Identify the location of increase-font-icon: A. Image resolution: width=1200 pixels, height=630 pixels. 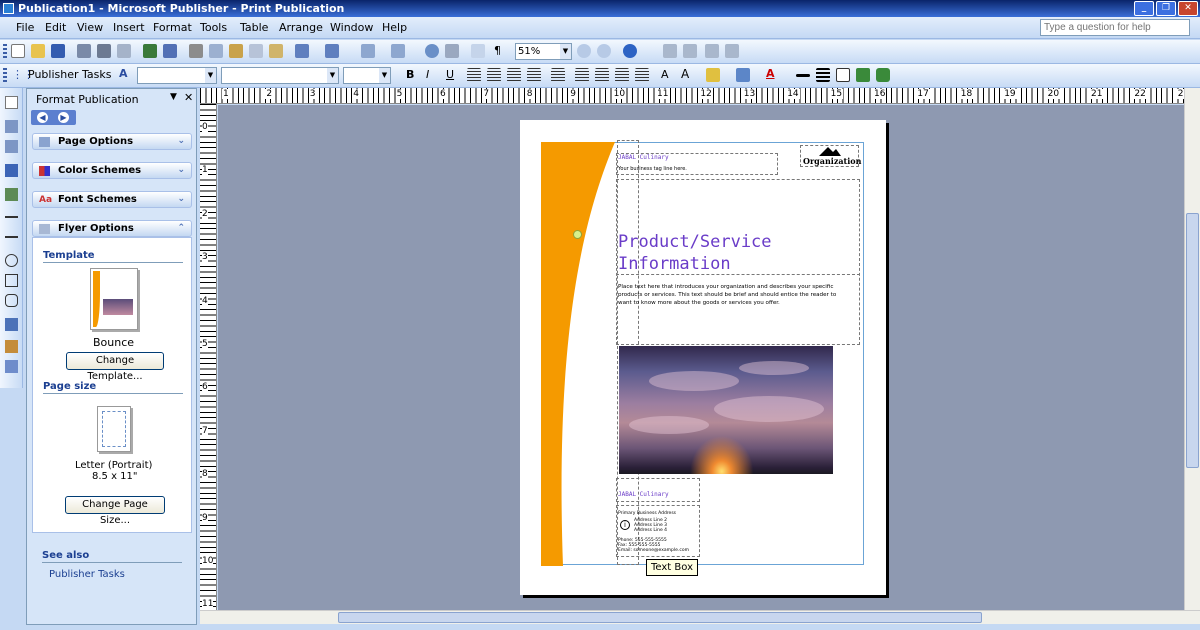
(685, 74).